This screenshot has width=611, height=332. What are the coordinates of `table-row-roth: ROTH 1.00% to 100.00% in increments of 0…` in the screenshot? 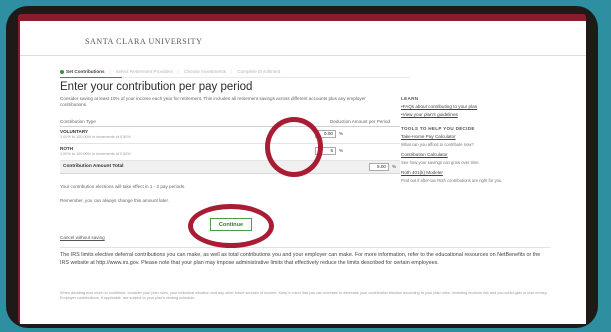 It's located at (230, 152).